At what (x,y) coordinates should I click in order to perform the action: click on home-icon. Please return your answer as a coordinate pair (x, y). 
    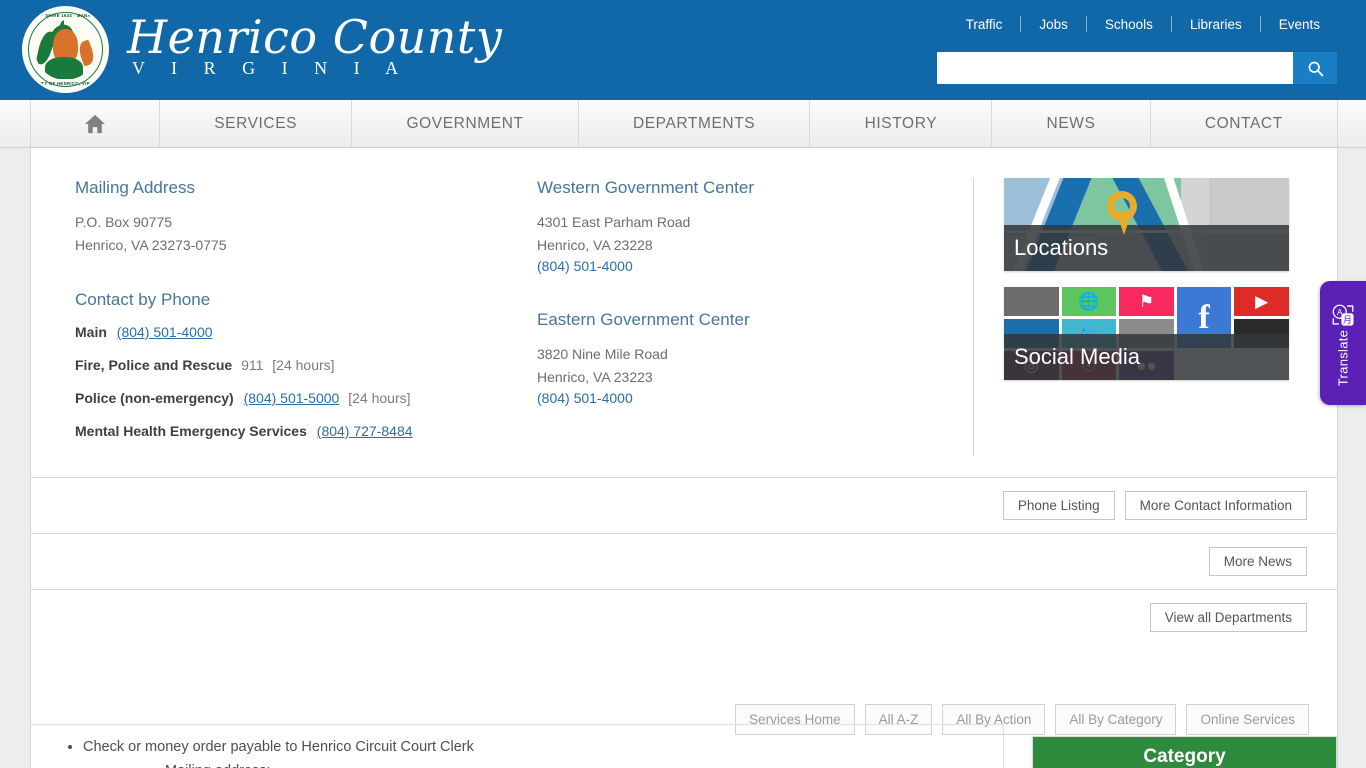
    Looking at the image, I should click on (95, 123).